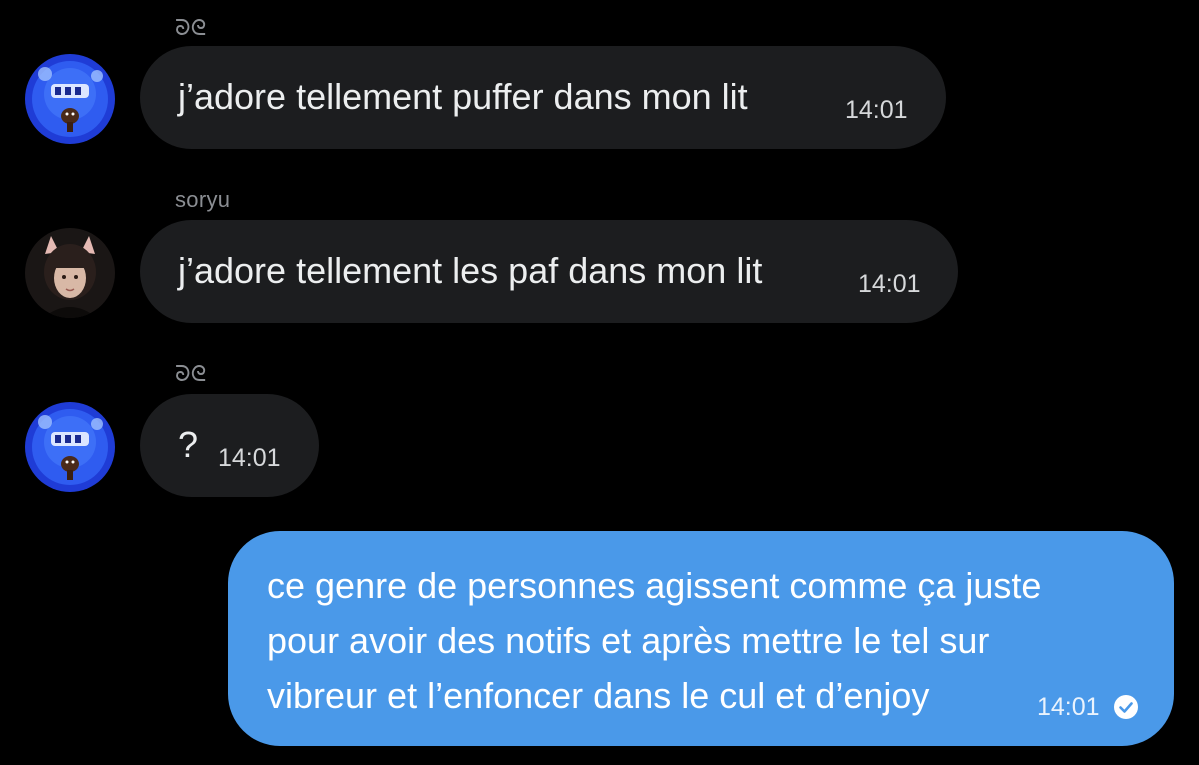 The height and width of the screenshot is (765, 1199). Describe the element at coordinates (463, 96) in the screenshot. I see `message-text: j’adore tellement puffer dans mon lit` at that location.